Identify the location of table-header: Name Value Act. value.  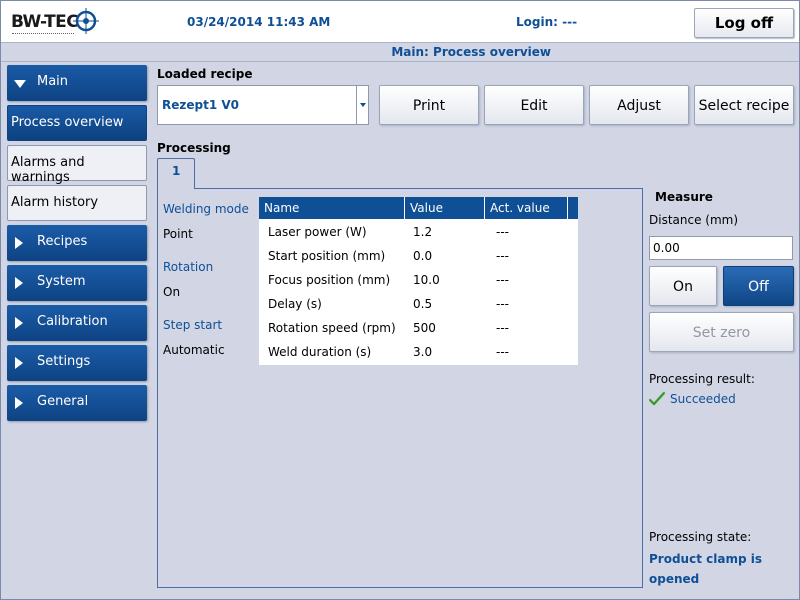
(418, 208).